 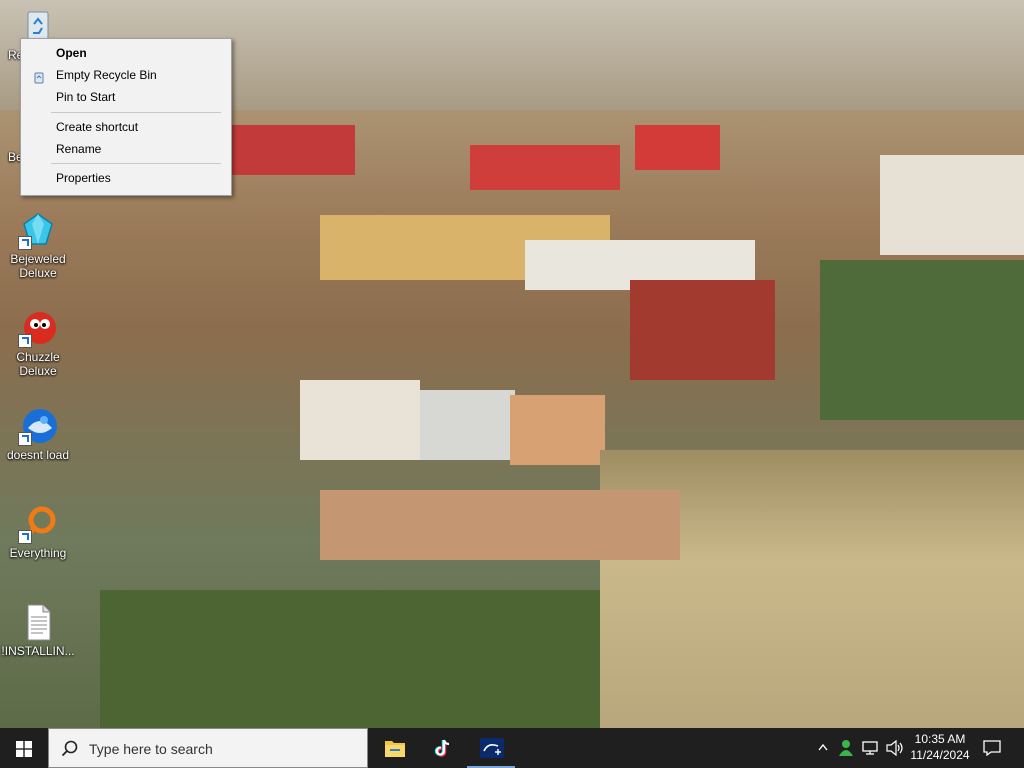 I want to click on desktop-icon-doesnt-load: doesnt load, so click(x=38, y=434).